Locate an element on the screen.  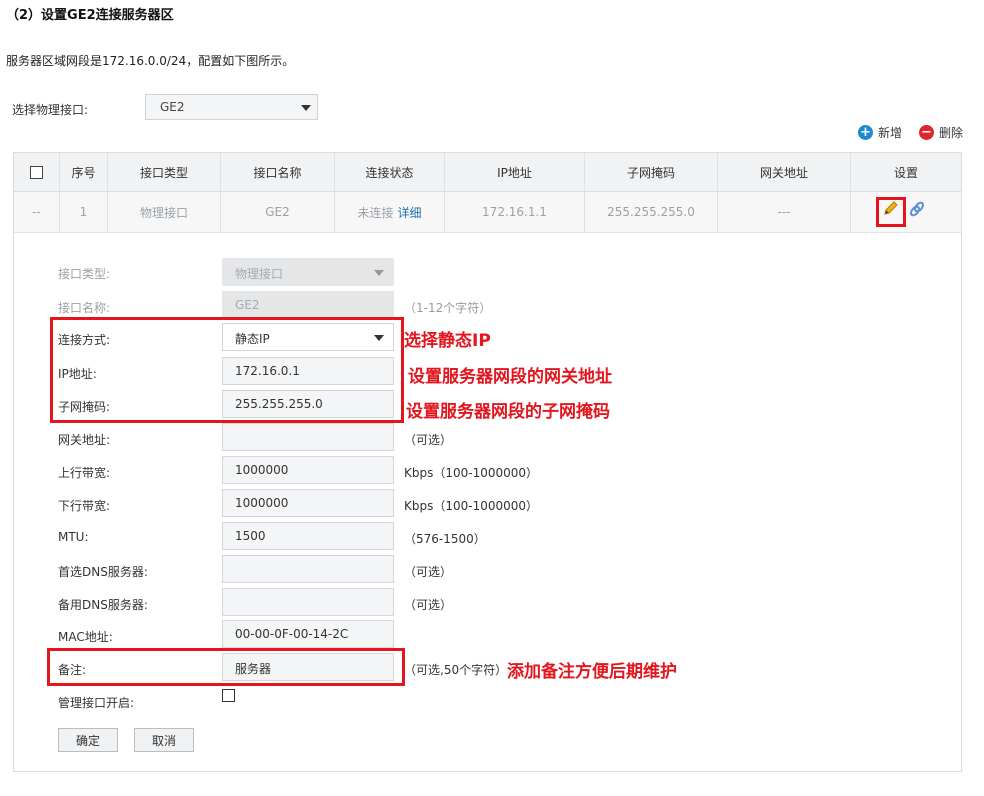
cancel-button: 取消 is located at coordinates (164, 740).